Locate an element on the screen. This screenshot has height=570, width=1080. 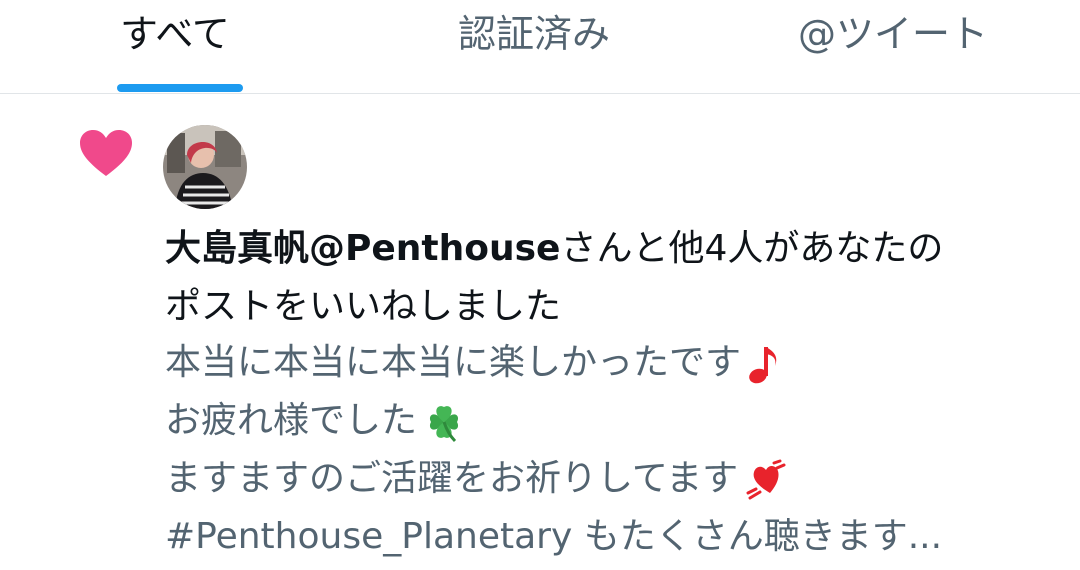
tab-mentions: @ツイート is located at coordinates (900, 46).